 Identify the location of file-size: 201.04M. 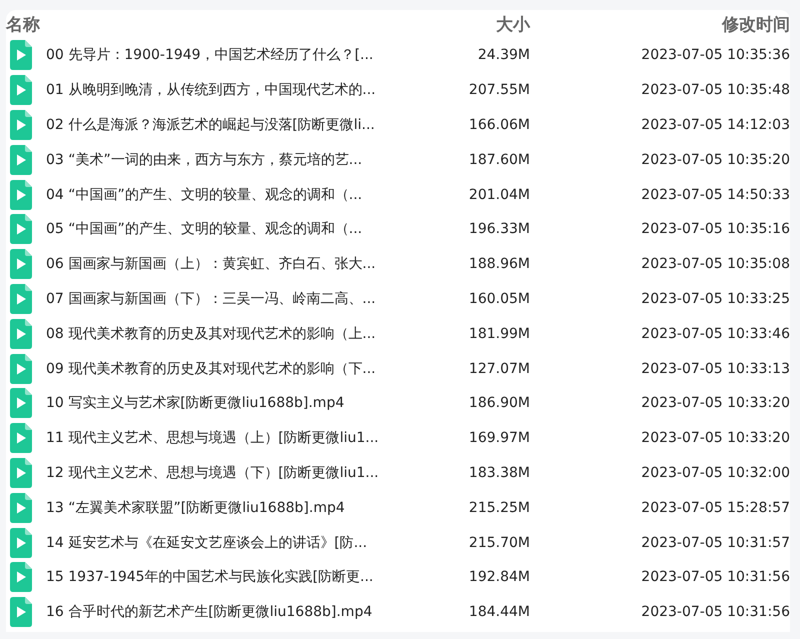
(499, 194).